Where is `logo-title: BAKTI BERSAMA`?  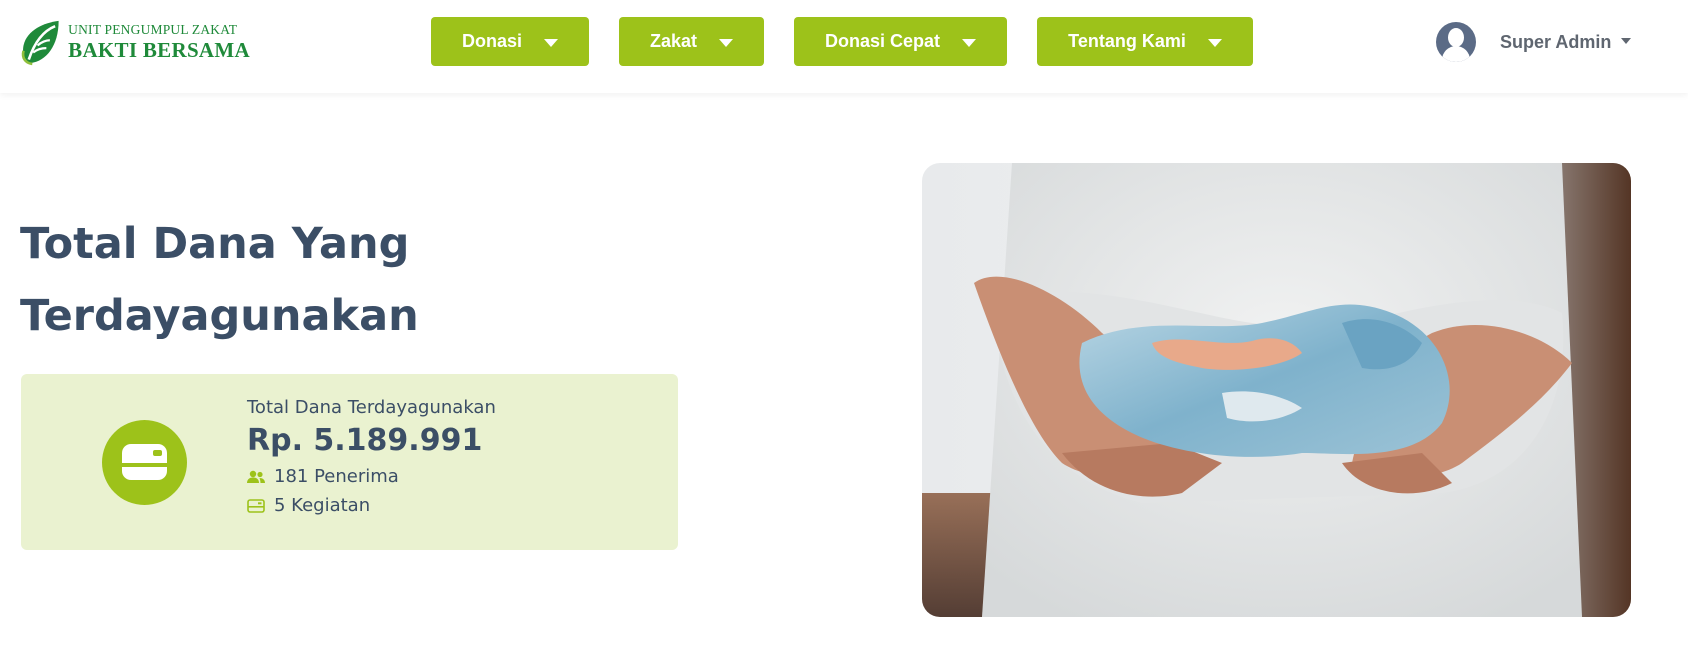 logo-title: BAKTI BERSAMA is located at coordinates (159, 50).